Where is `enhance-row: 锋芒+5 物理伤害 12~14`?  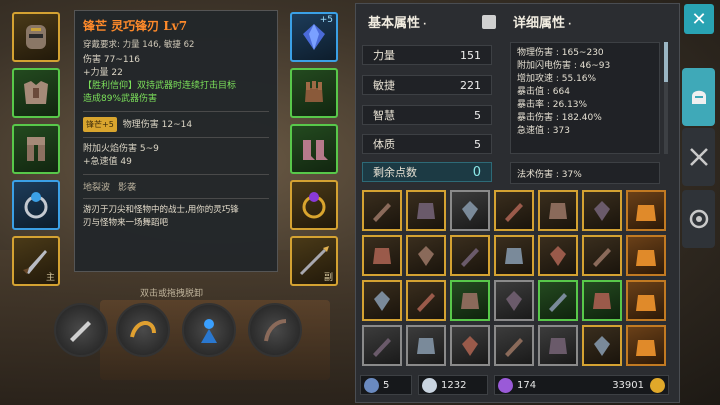
enhance-row: 锋芒+5 物理伤害 12~14 is located at coordinates (176, 124).